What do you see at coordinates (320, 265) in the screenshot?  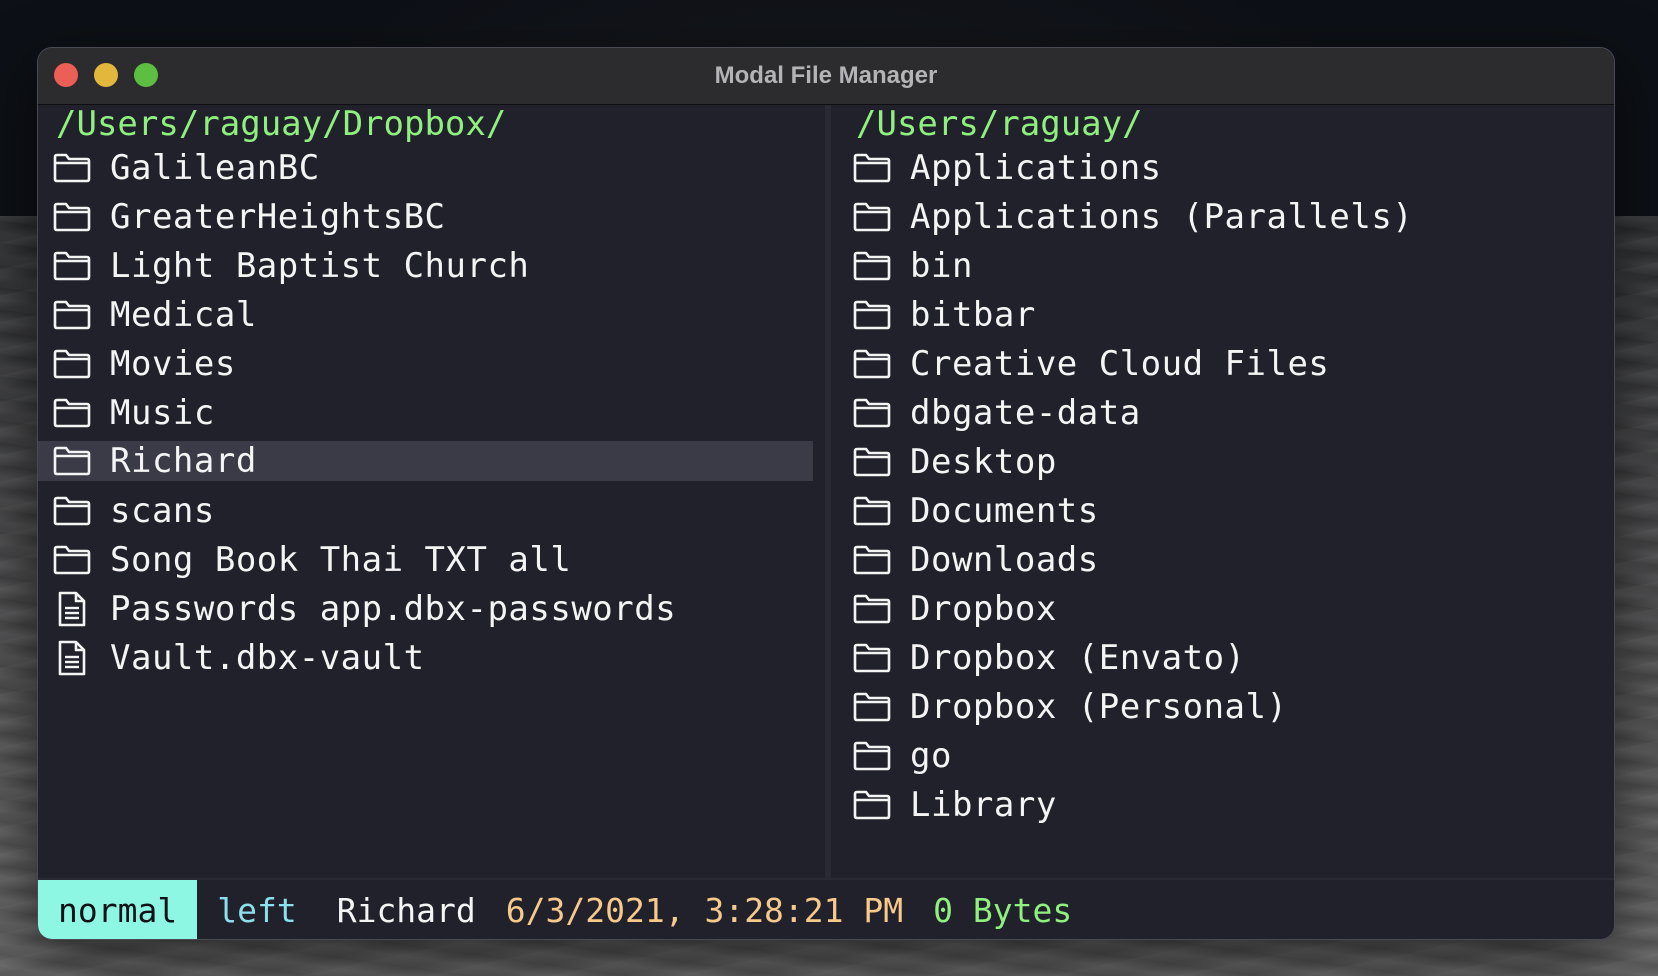 I see `entry-name: Light Baptist Church` at bounding box center [320, 265].